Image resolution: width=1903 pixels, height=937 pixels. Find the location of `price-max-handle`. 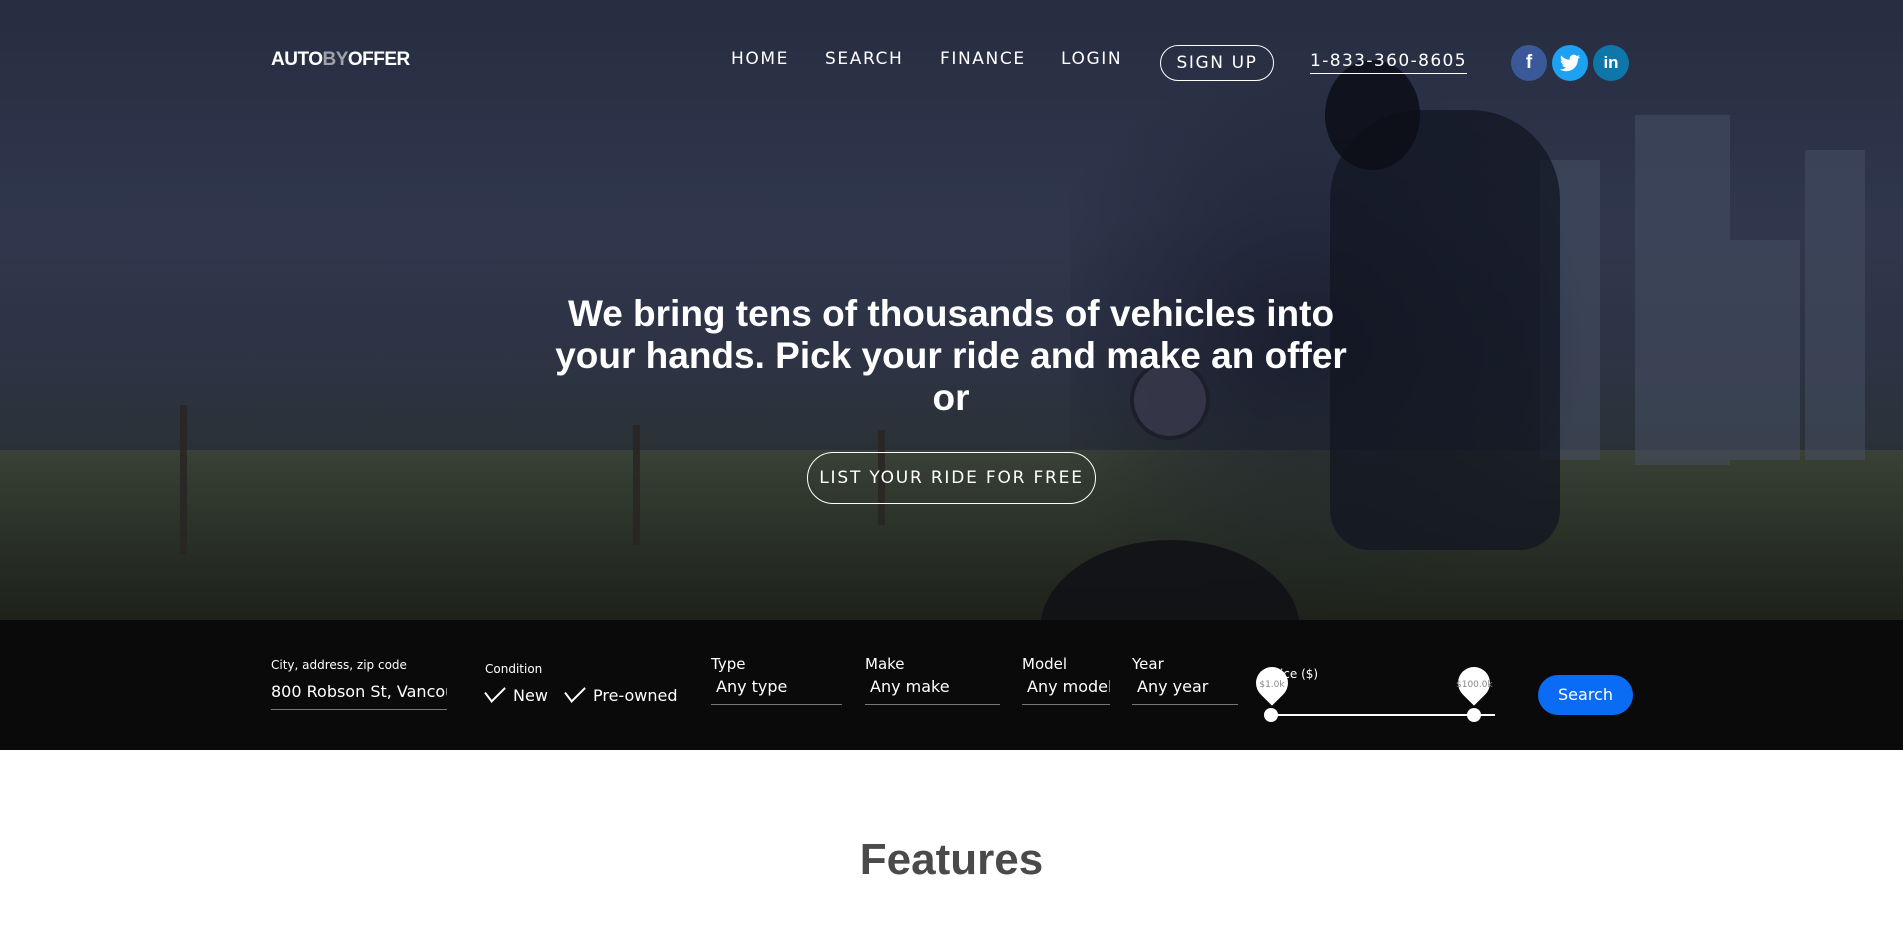

price-max-handle is located at coordinates (1474, 715).